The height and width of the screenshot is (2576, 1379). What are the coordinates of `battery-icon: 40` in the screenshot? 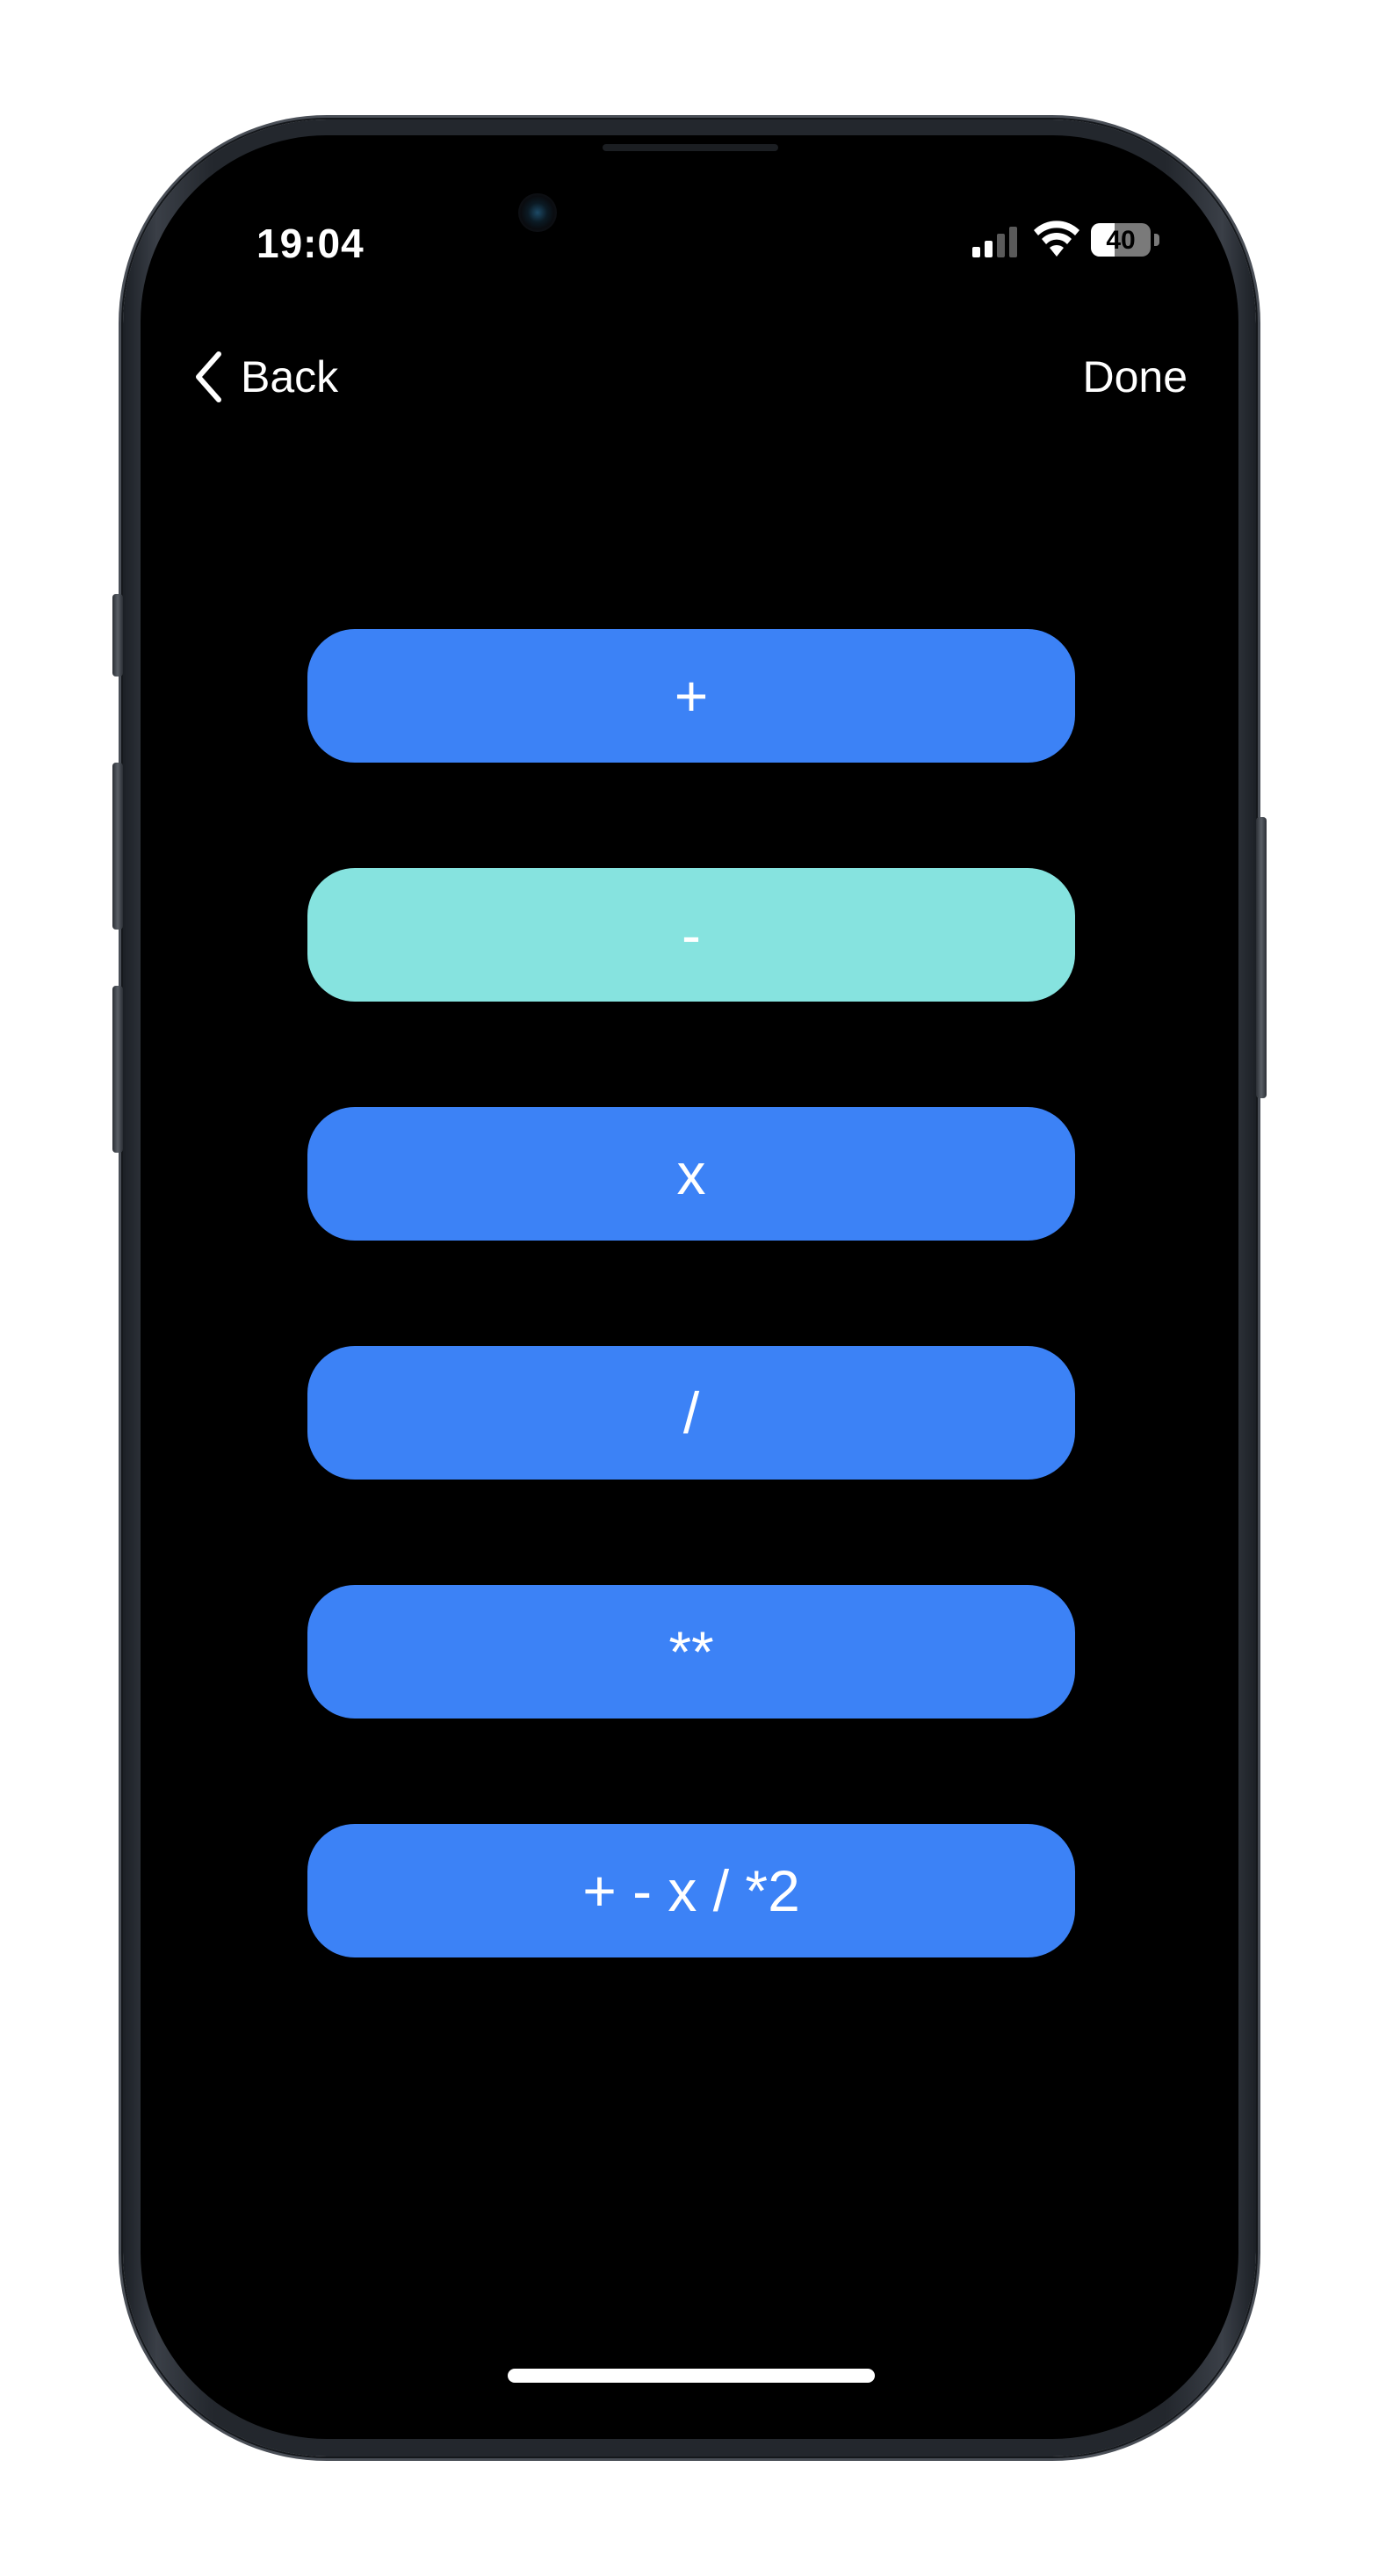 It's located at (1121, 240).